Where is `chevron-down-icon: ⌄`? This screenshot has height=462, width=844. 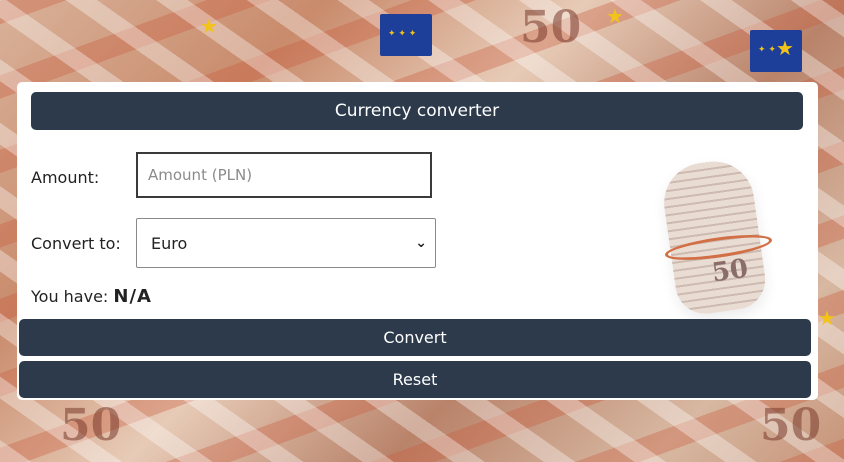
chevron-down-icon: ⌄ is located at coordinates (421, 243).